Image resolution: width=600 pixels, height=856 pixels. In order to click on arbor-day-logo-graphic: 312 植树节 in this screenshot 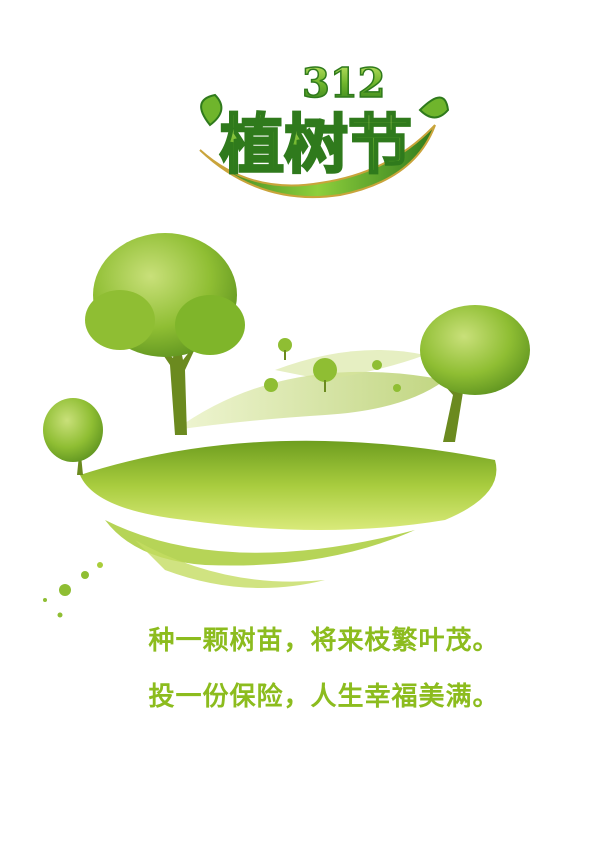, I will do `click(324, 129)`.